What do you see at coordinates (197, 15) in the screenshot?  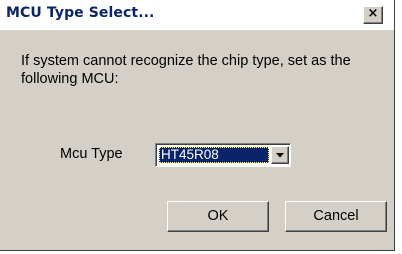 I see `title-bar: MCU Type Select... ×` at bounding box center [197, 15].